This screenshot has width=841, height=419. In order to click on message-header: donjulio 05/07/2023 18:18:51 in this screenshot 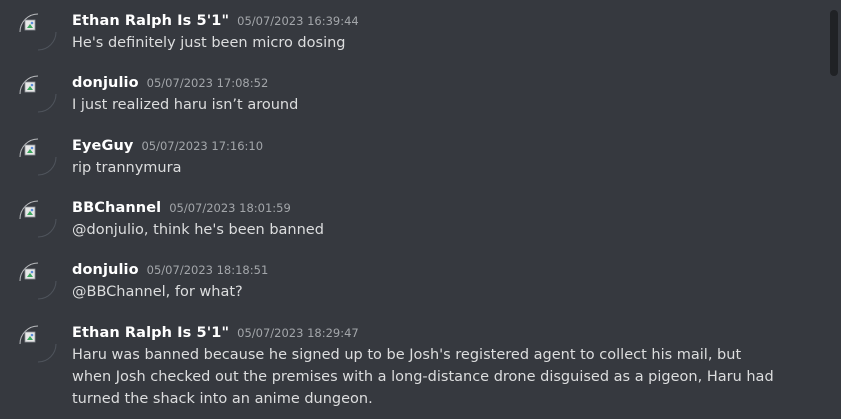, I will do `click(170, 269)`.